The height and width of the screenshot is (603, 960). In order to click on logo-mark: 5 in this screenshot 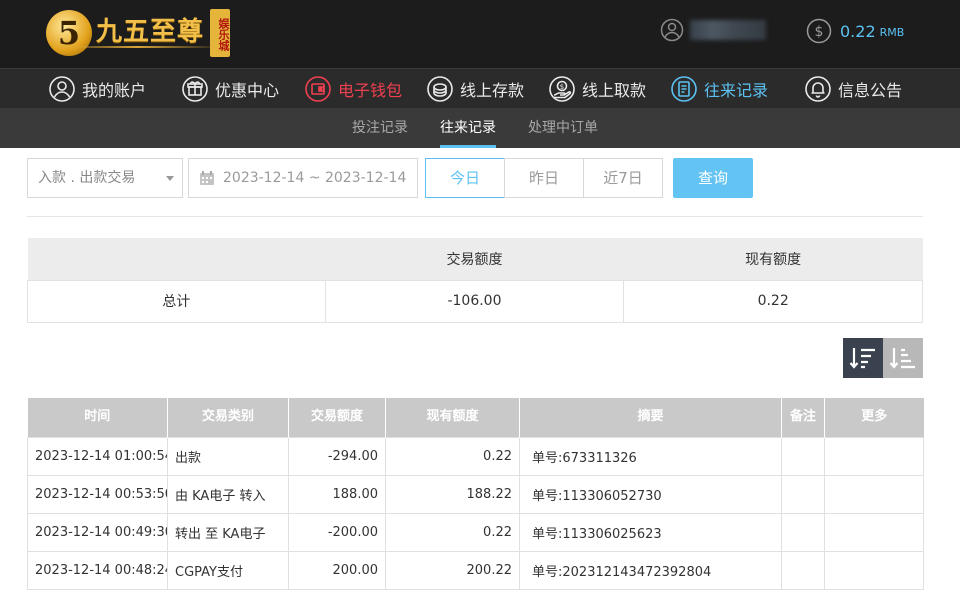, I will do `click(69, 33)`.